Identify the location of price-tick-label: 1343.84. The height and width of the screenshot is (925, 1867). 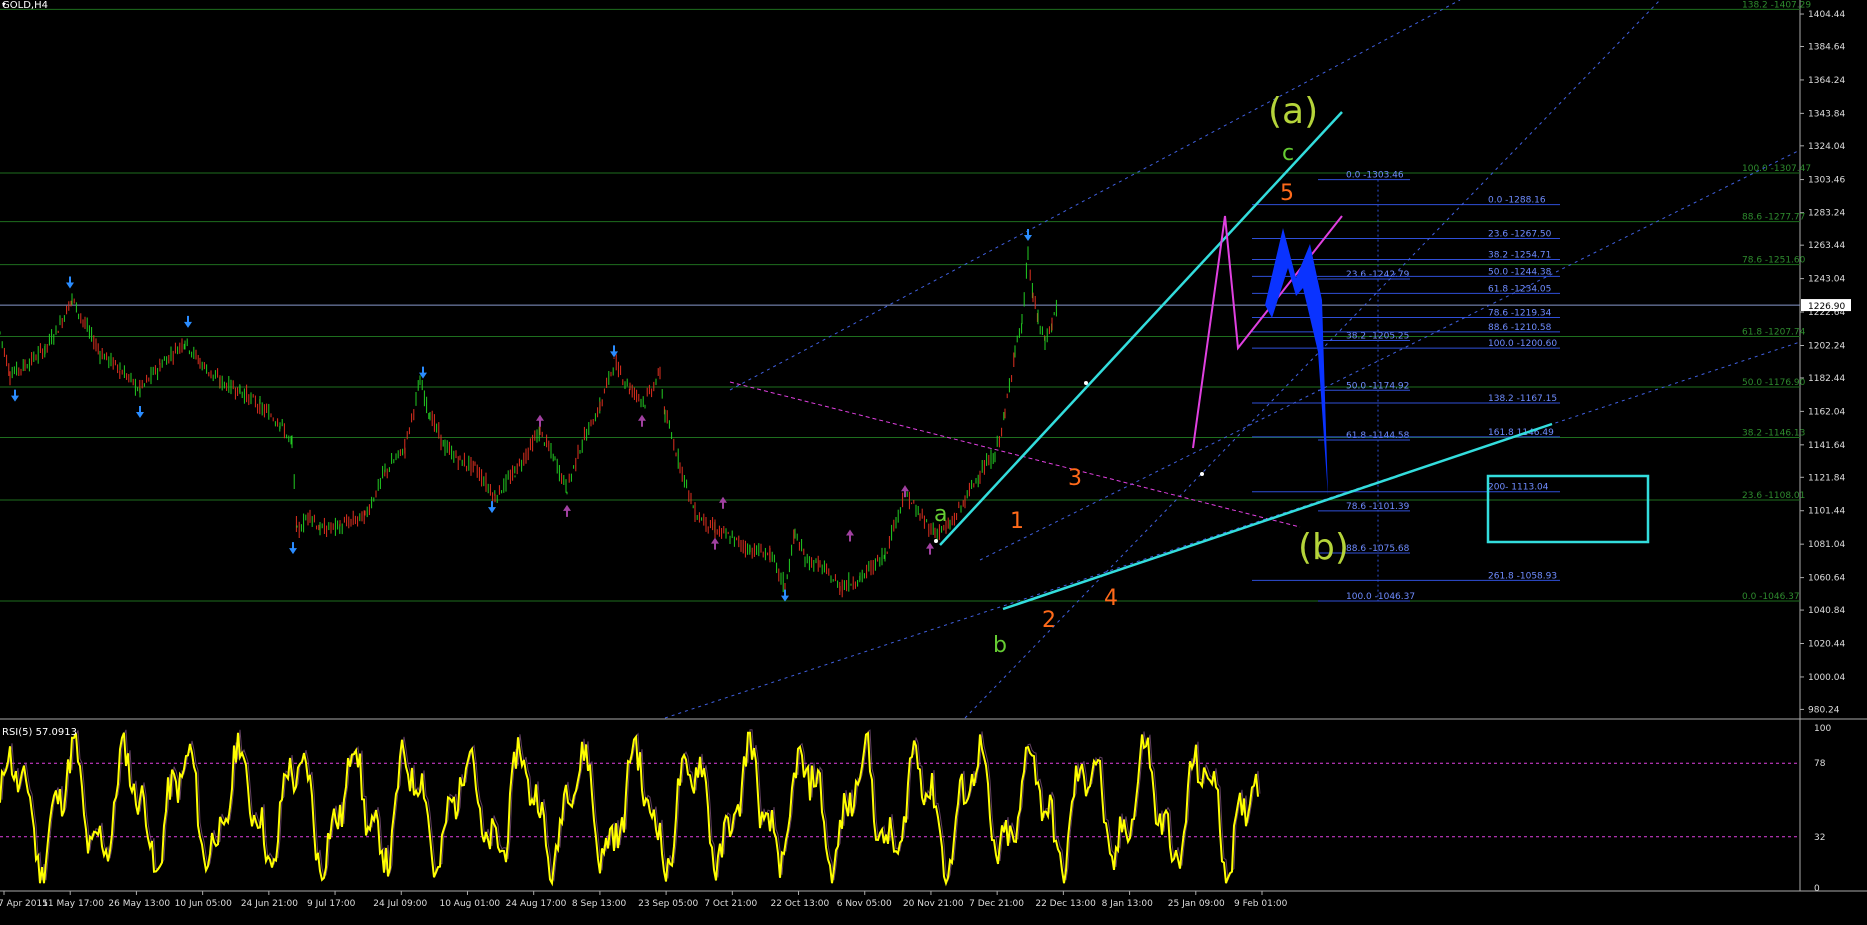
(1826, 114).